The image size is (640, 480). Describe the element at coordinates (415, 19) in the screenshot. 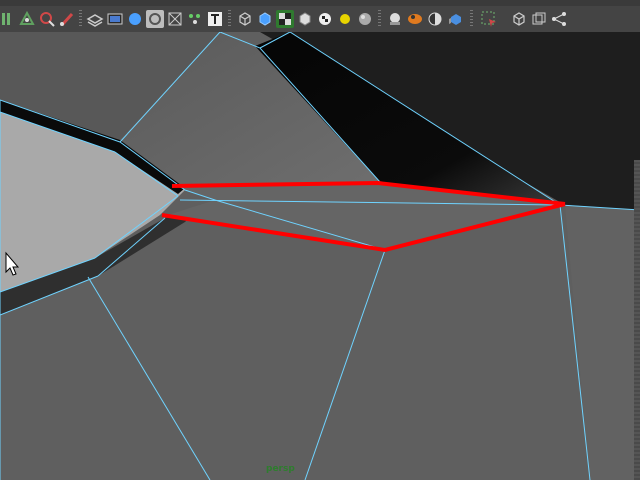

I see `orange-ball-icon` at that location.